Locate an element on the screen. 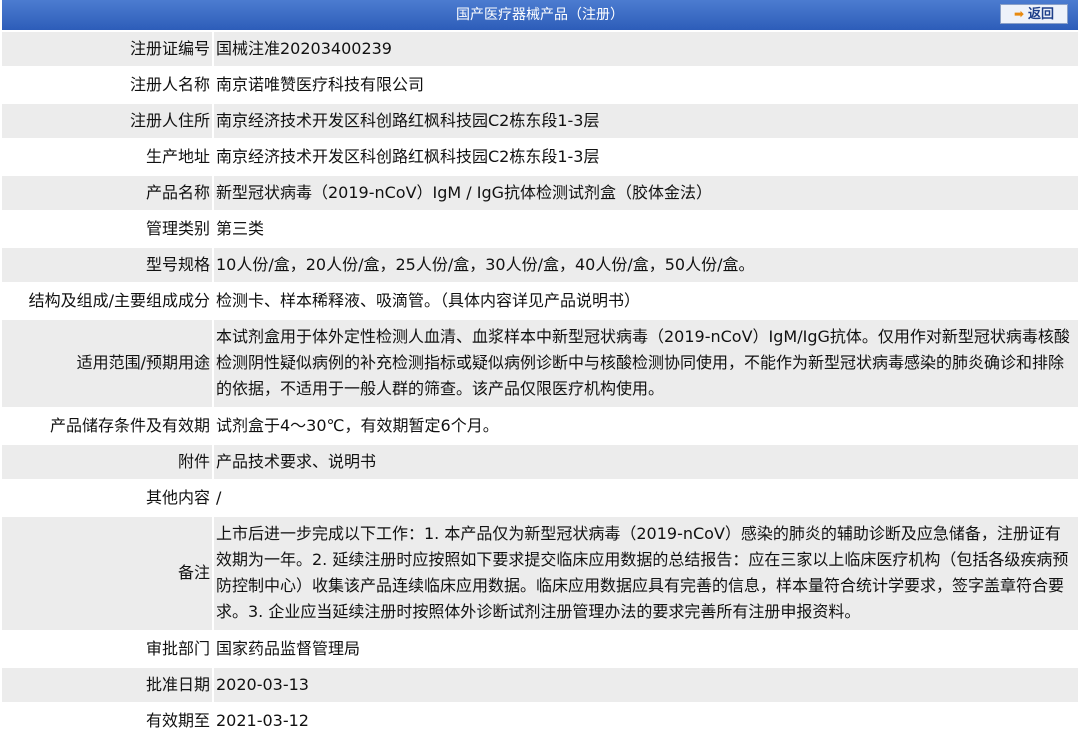 This screenshot has height=744, width=1080. field-value: 第三类 is located at coordinates (646, 229).